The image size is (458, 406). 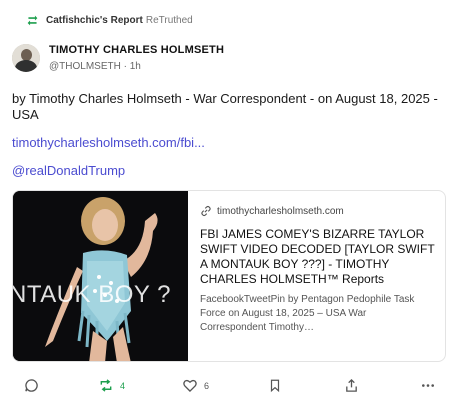 I want to click on retruth-action-icon, so click(x=106, y=385).